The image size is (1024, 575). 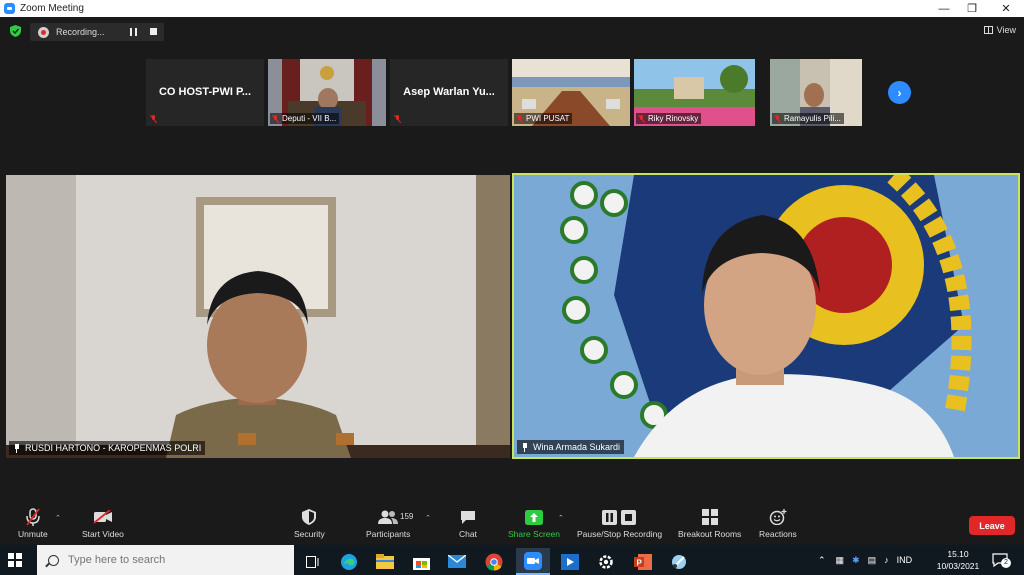 I want to click on bluetooth-icon: ✱, so click(x=856, y=560).